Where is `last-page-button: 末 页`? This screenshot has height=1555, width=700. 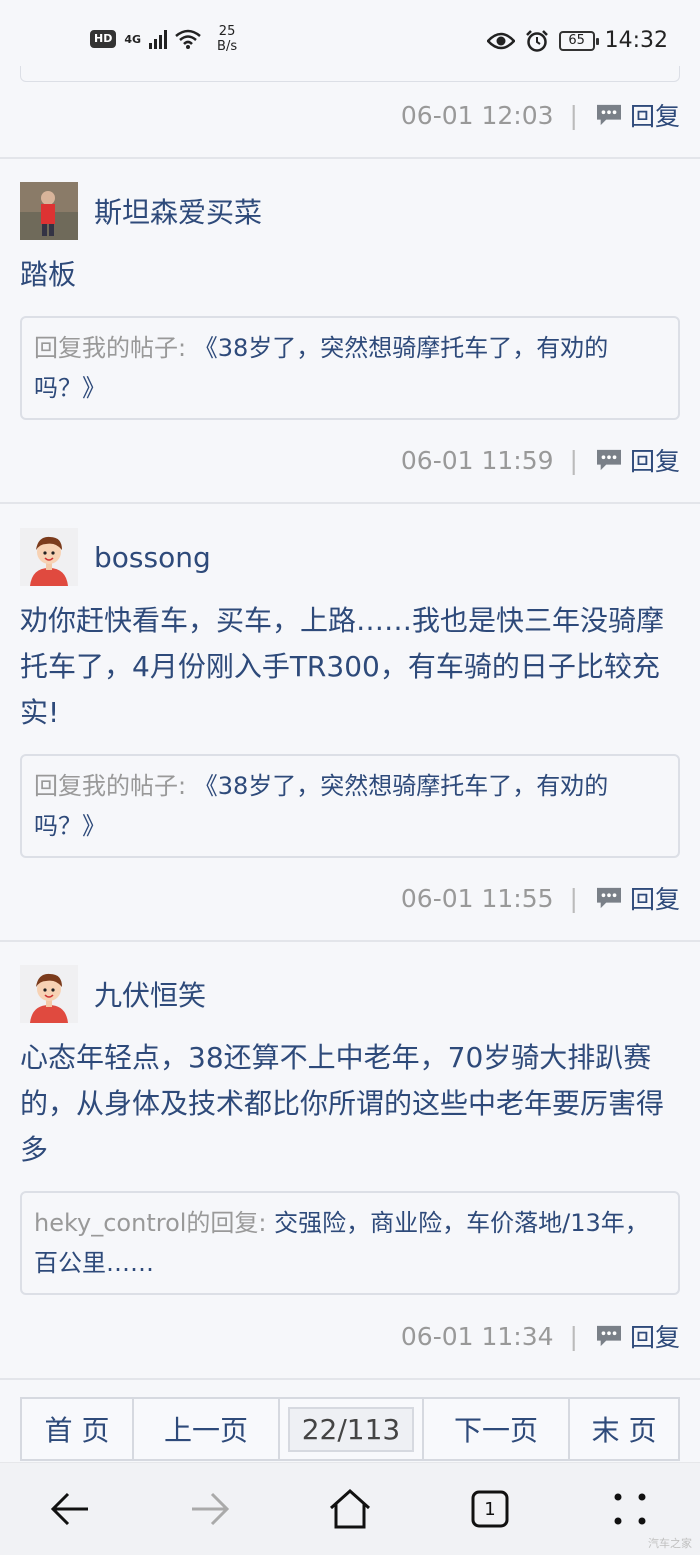 last-page-button: 末 页 is located at coordinates (624, 1429).